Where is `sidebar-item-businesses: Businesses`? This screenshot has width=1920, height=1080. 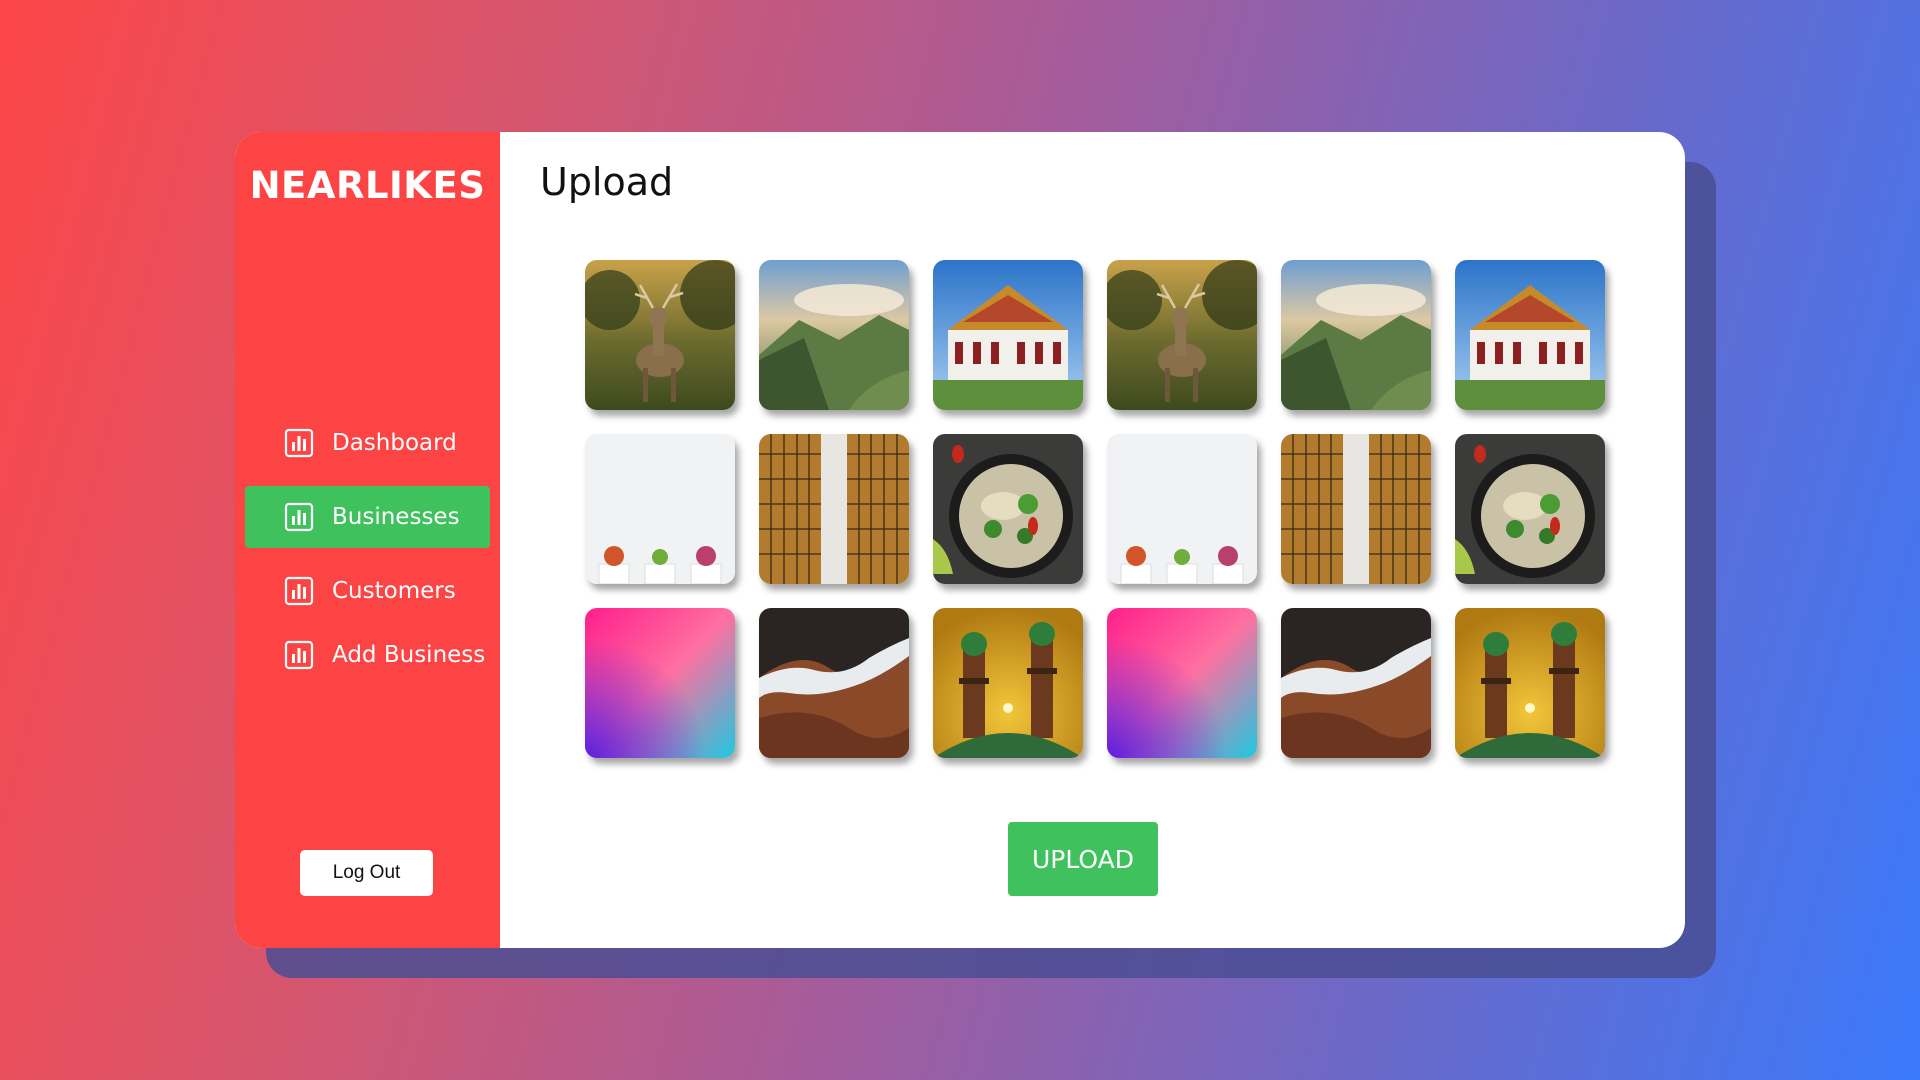 sidebar-item-businesses: Businesses is located at coordinates (367, 517).